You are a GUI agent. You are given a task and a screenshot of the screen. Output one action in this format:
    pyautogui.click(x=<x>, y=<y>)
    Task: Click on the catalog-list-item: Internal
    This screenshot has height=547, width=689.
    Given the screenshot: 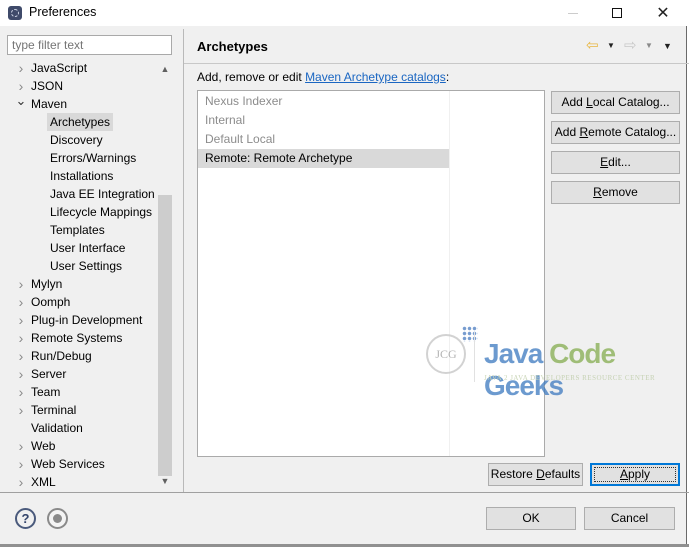 What is the action you would take?
    pyautogui.click(x=323, y=120)
    